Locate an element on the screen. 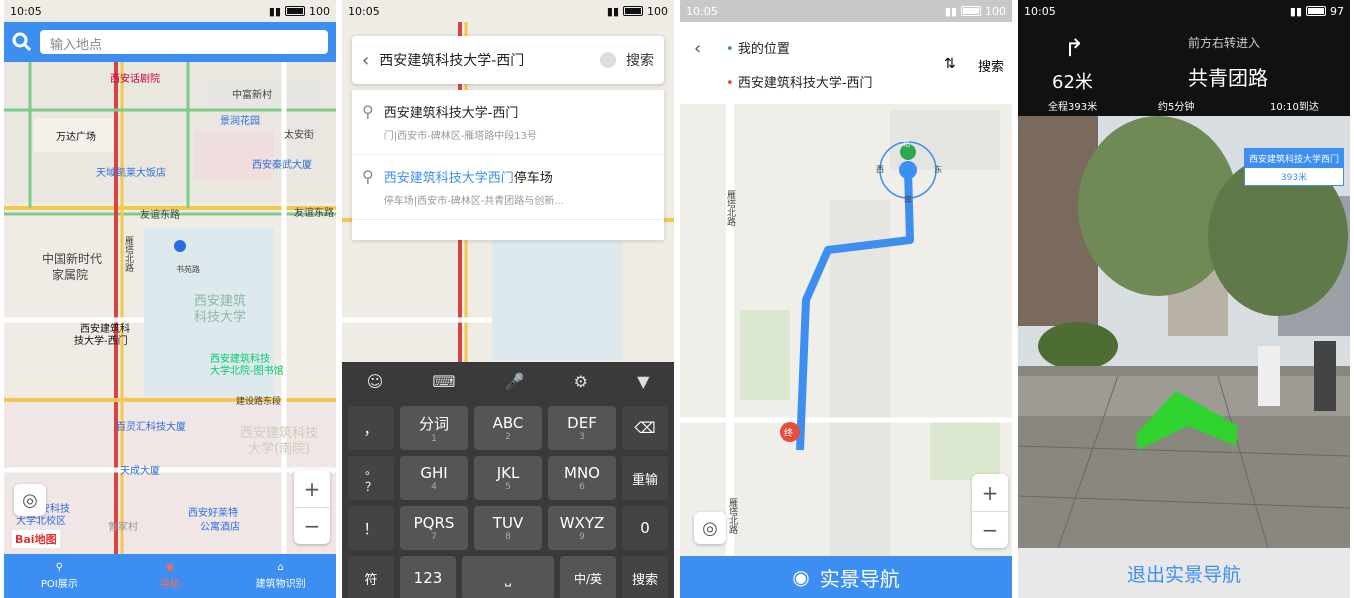 Image resolution: width=1354 pixels, height=598 pixels. zero-key: 0 is located at coordinates (645, 528).